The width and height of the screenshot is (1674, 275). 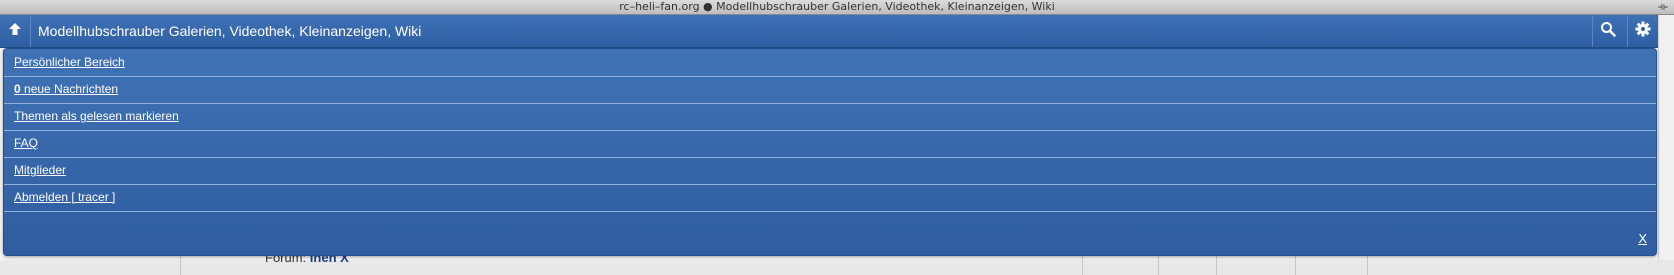 What do you see at coordinates (96, 116) in the screenshot?
I see `menu-link-mark-read: Themen als gelesen markieren` at bounding box center [96, 116].